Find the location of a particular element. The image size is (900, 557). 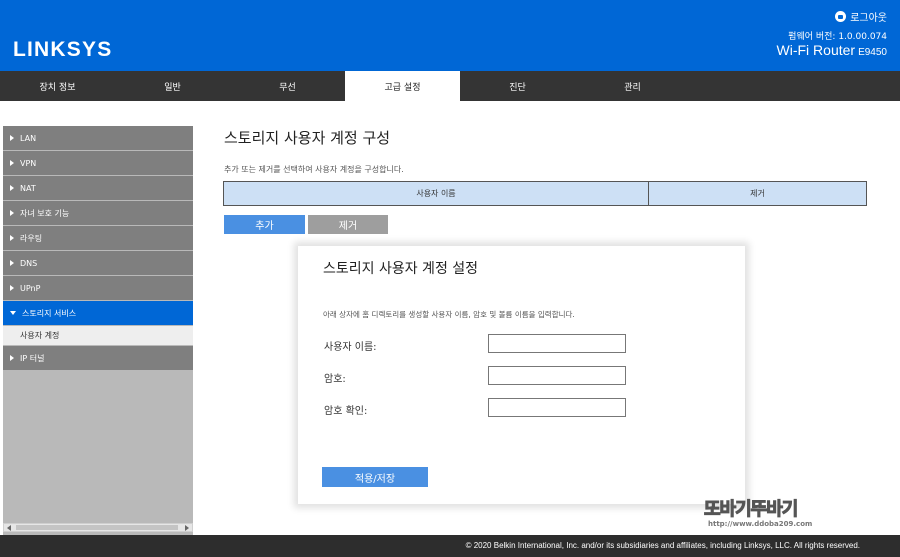

tab-diagnostics: 진단 is located at coordinates (517, 86).